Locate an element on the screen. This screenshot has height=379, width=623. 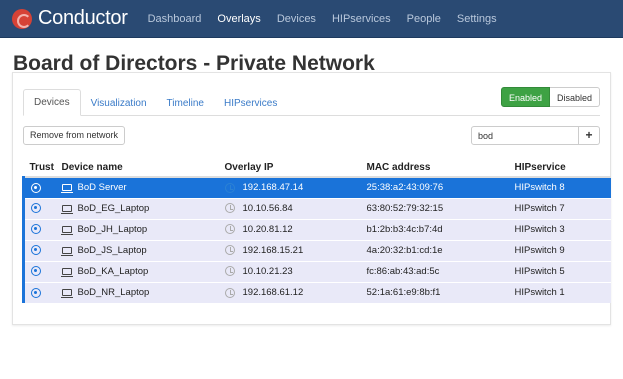
overlay-ip: 192.168.61.12 is located at coordinates (273, 293).